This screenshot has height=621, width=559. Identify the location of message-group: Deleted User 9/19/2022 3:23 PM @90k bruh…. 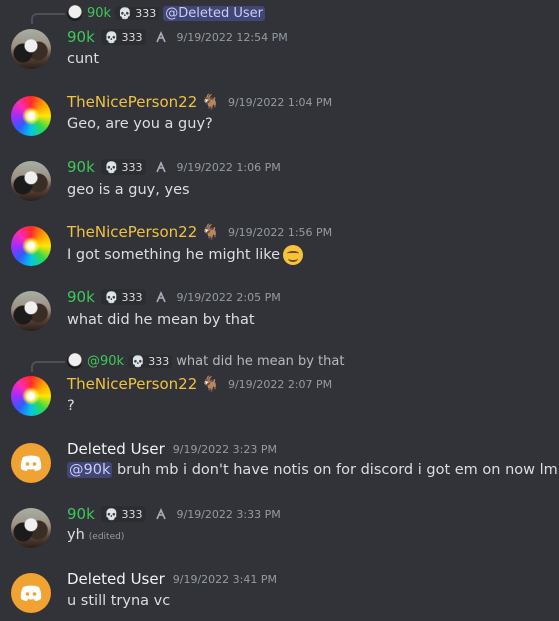
(279, 465).